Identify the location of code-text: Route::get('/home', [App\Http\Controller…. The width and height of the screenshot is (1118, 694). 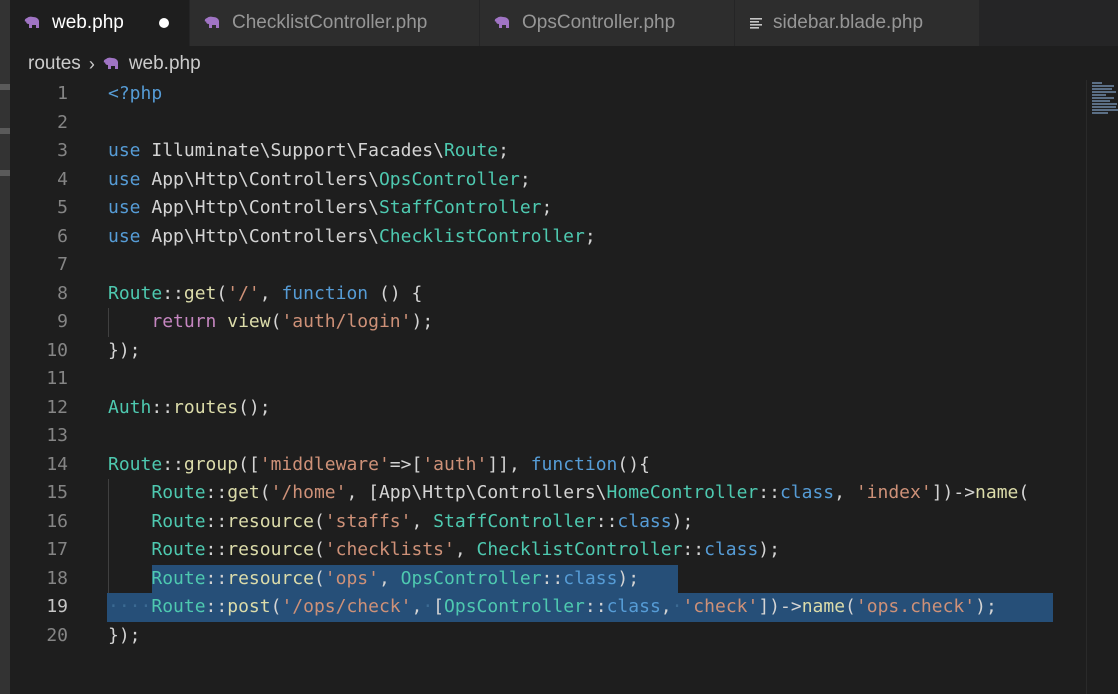
(590, 492).